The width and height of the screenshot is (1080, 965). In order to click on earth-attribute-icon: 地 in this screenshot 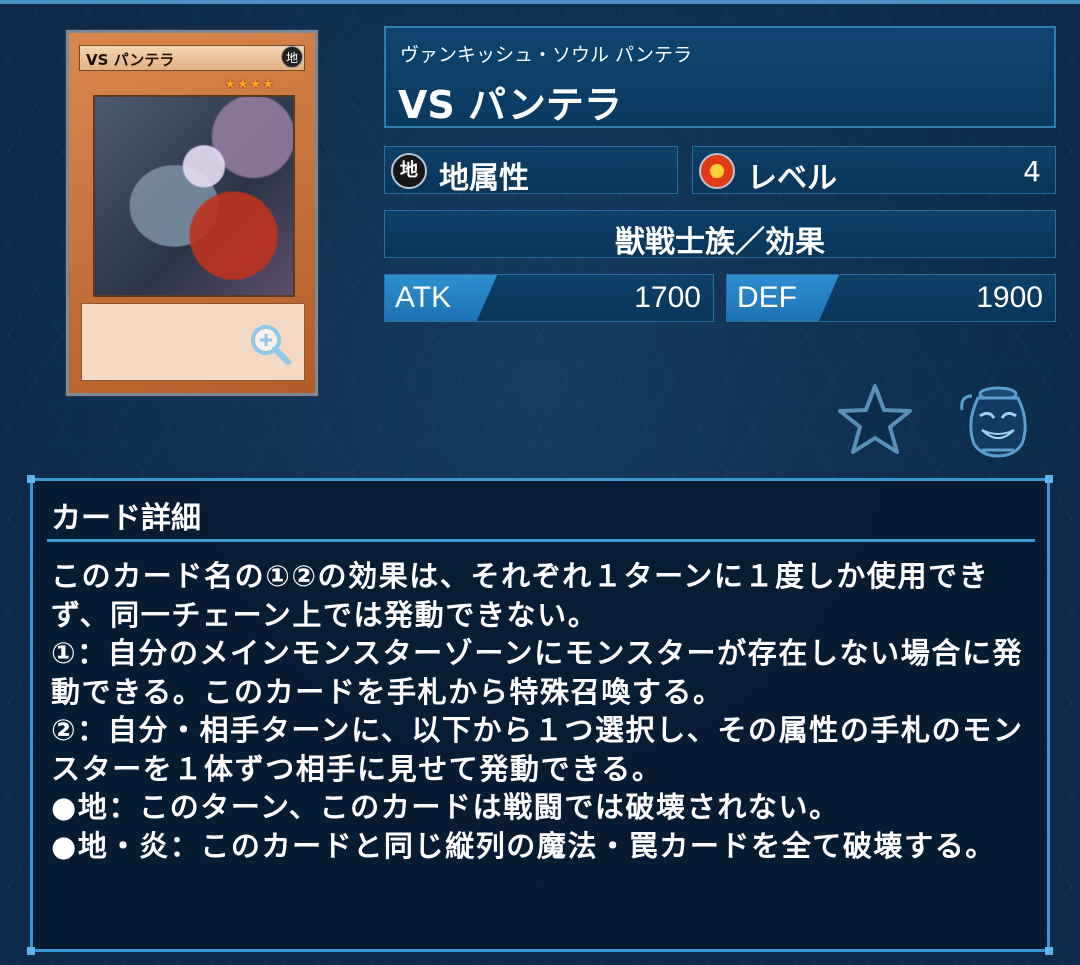, I will do `click(409, 171)`.